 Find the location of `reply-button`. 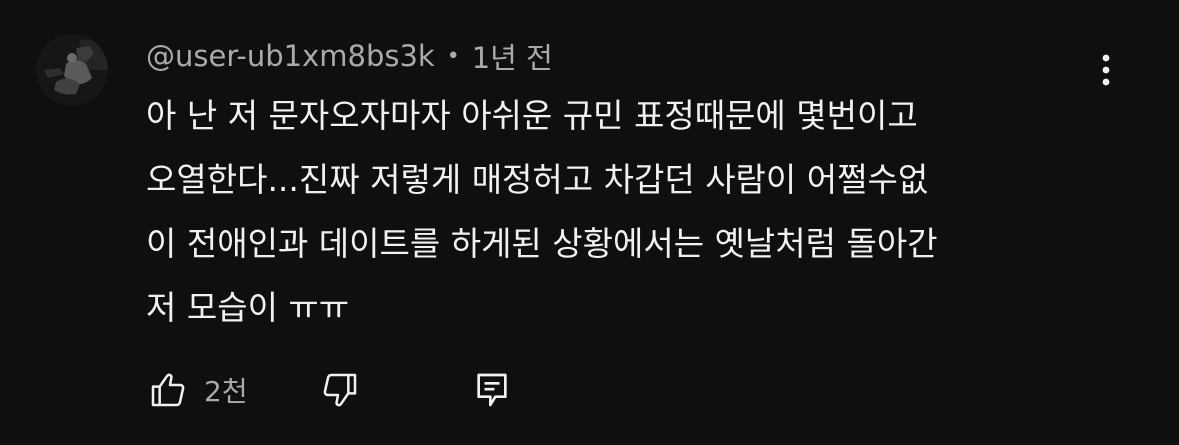

reply-button is located at coordinates (492, 390).